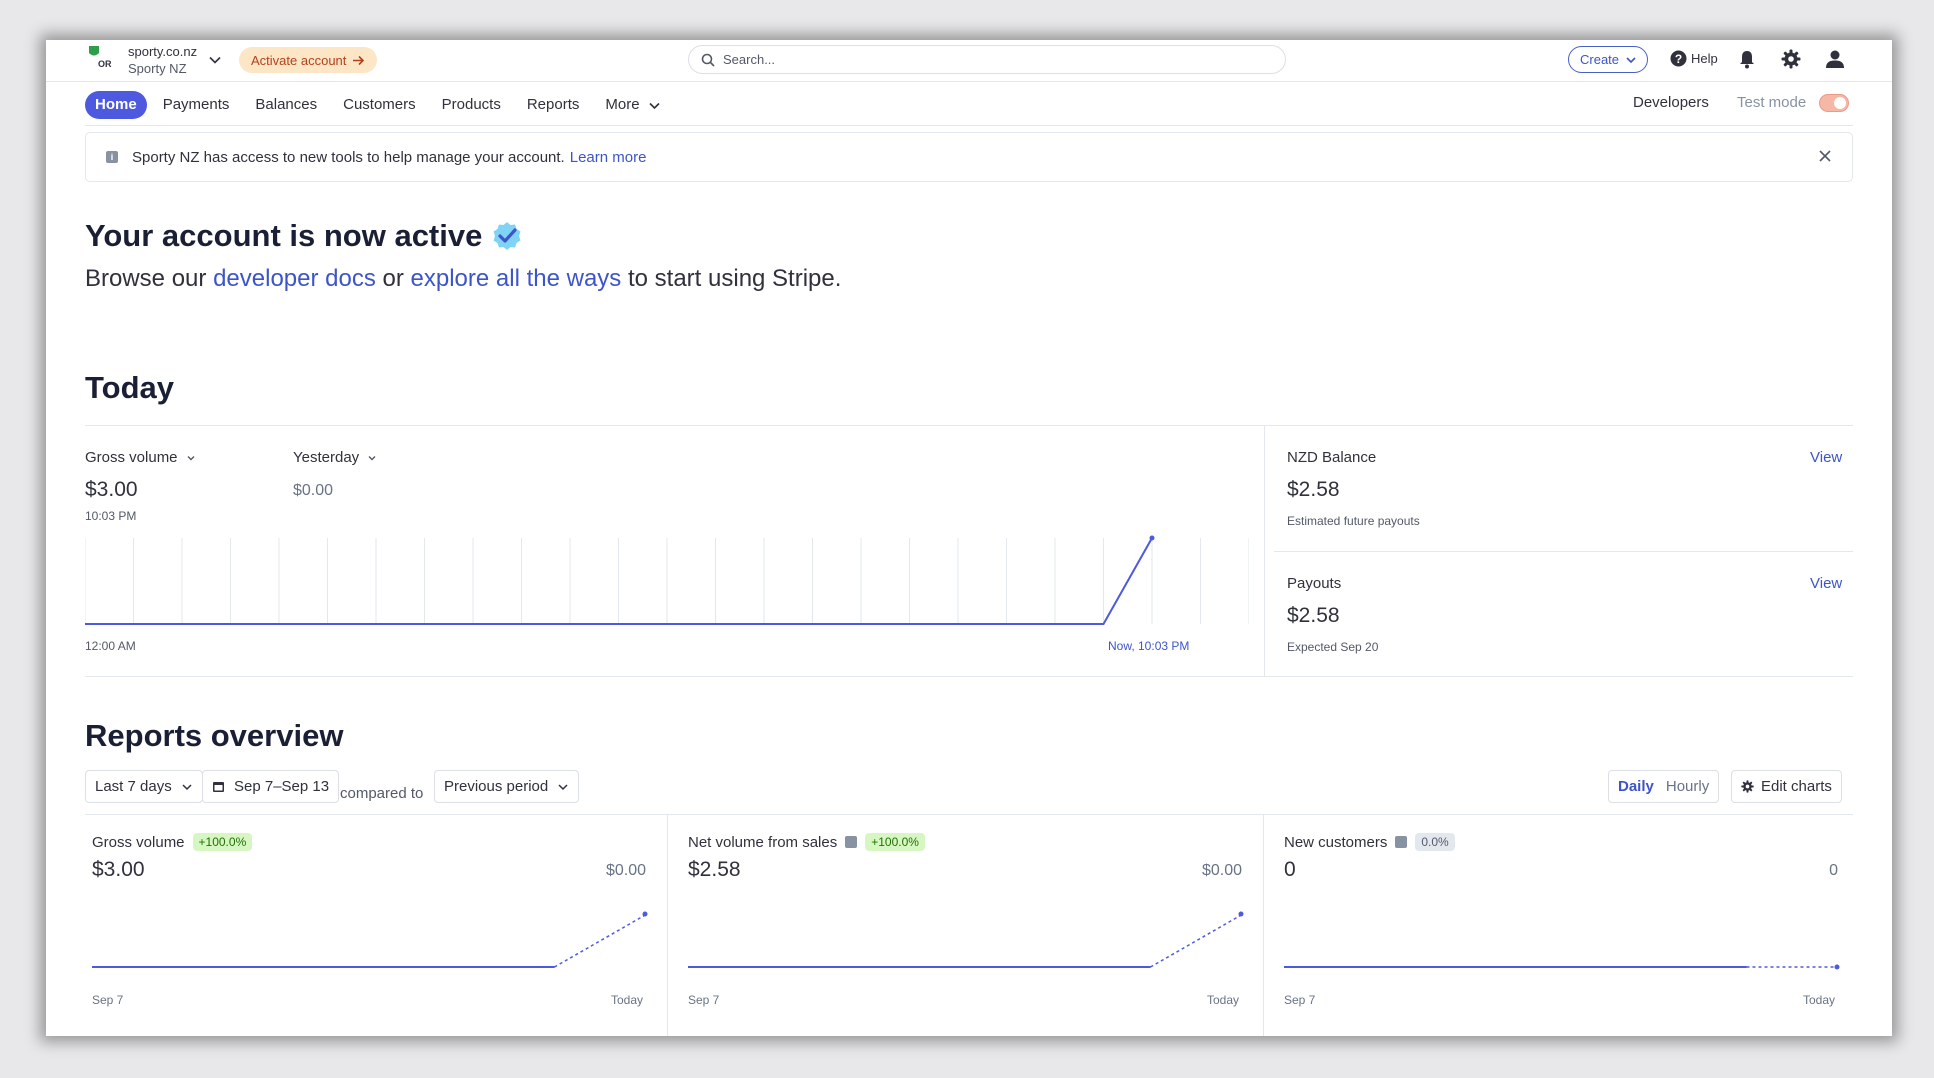 Image resolution: width=1934 pixels, height=1078 pixels. Describe the element at coordinates (1221, 870) in the screenshot. I see `card-compare-value: $0.00` at that location.